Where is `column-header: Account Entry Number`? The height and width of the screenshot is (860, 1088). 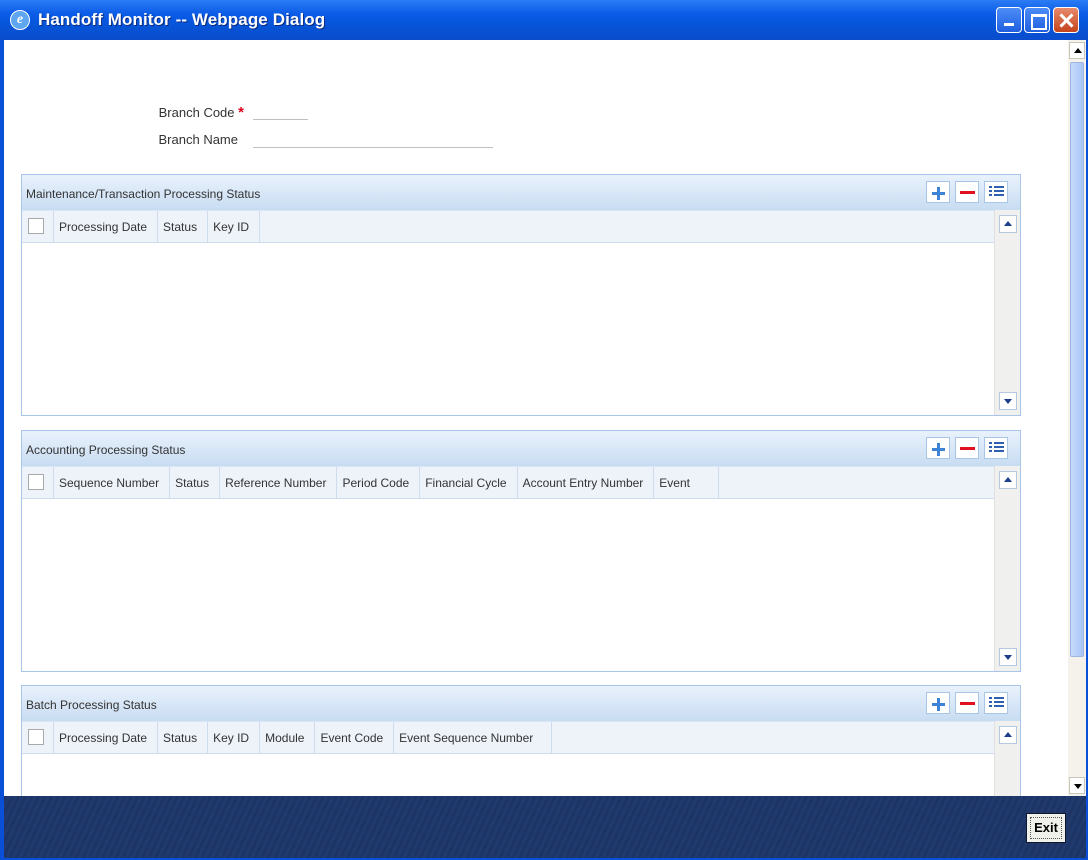 column-header: Account Entry Number is located at coordinates (586, 483).